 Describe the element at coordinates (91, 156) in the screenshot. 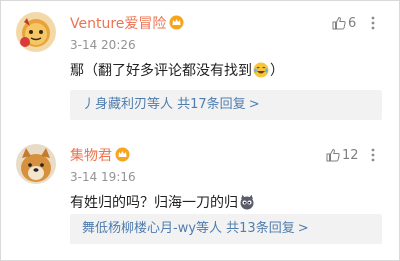

I see `username-text: 集物君` at that location.